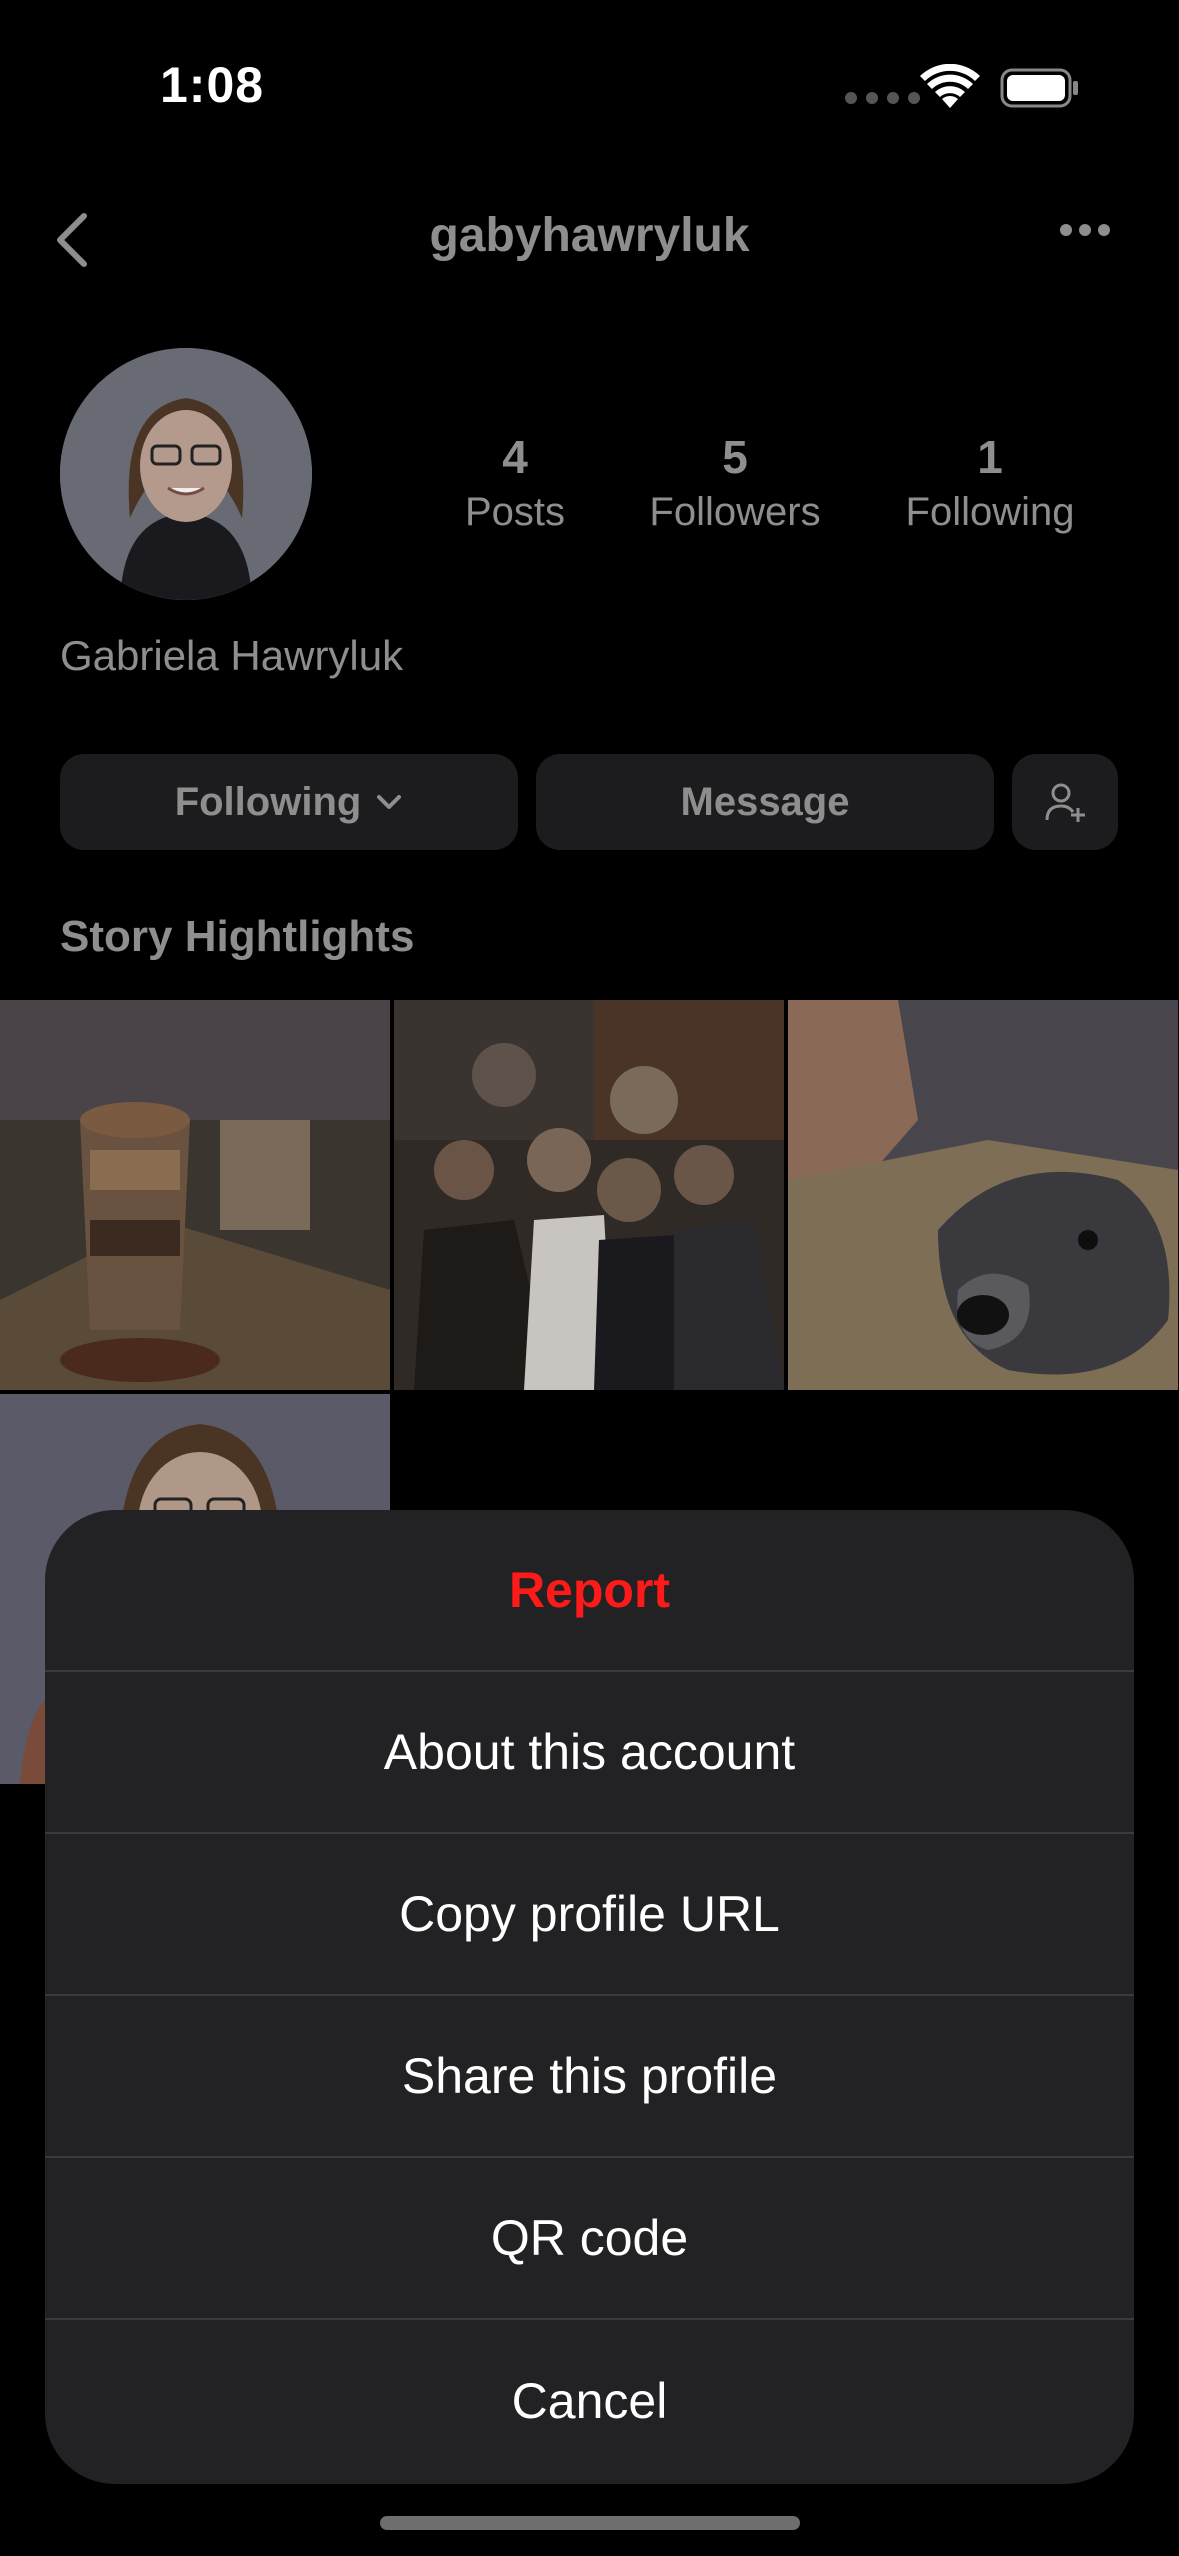 This screenshot has width=1179, height=2556. Describe the element at coordinates (515, 512) in the screenshot. I see `stat-posts-label: Posts` at that location.